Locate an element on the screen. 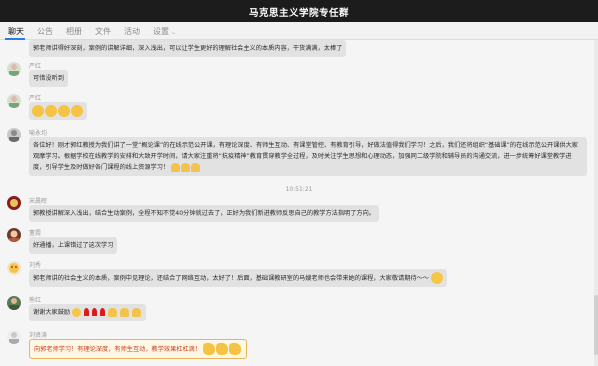 This screenshot has width=598, height=366. scrollbar-thumb is located at coordinates (596, 325).